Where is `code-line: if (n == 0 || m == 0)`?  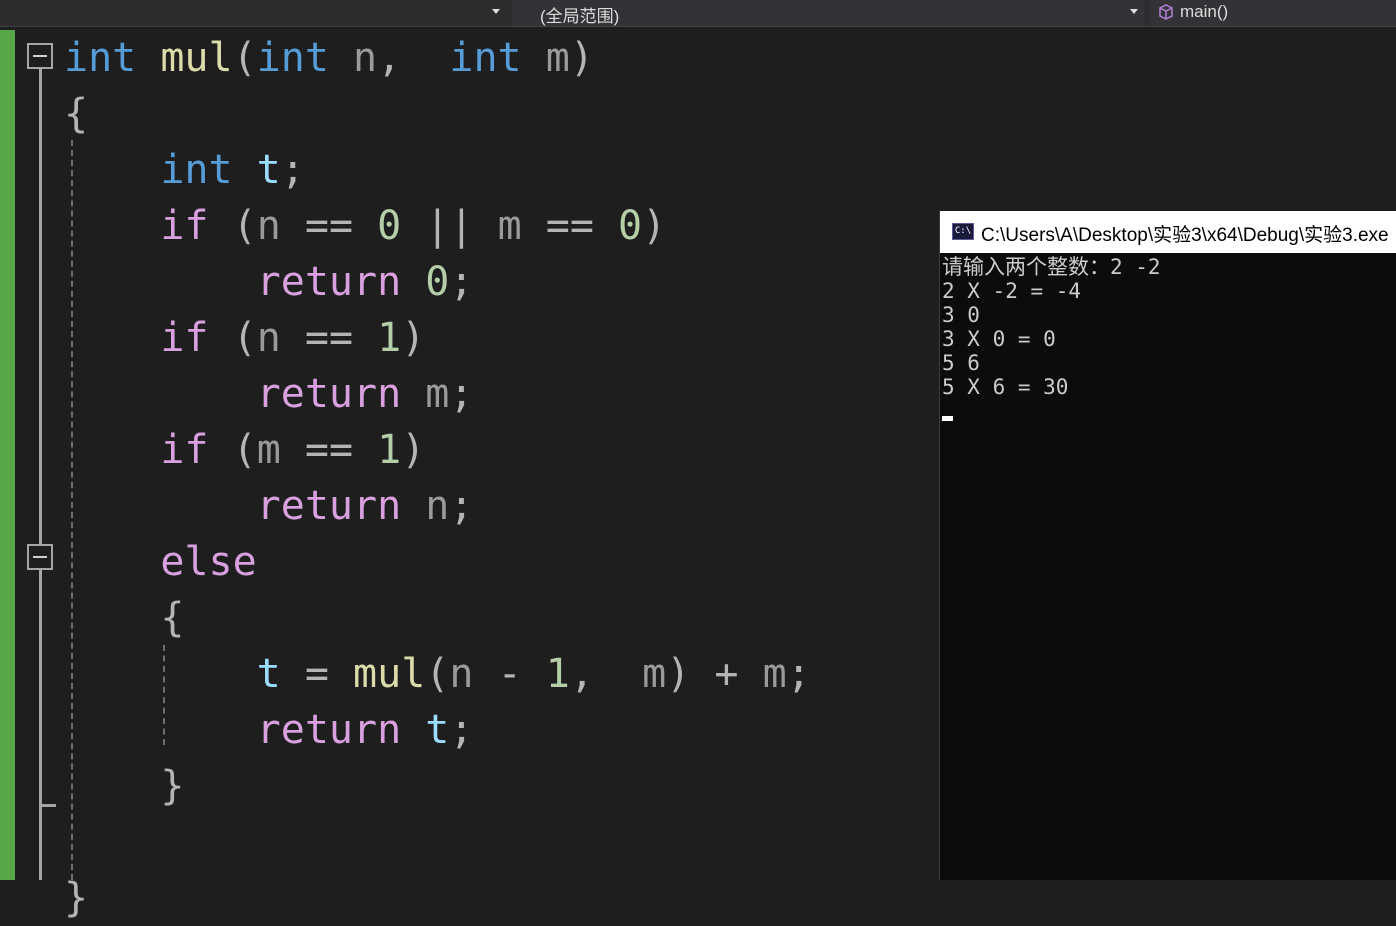 code-line: if (n == 0 || m == 0) is located at coordinates (365, 226).